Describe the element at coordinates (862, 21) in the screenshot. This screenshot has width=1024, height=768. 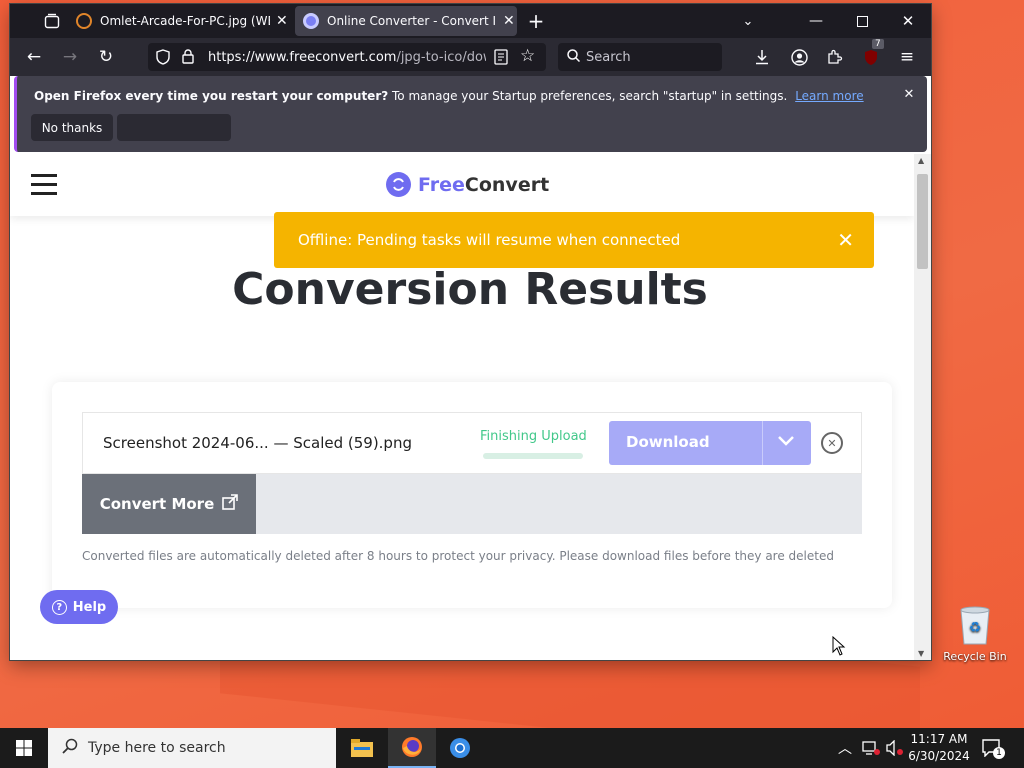
I see `maximize-button` at that location.